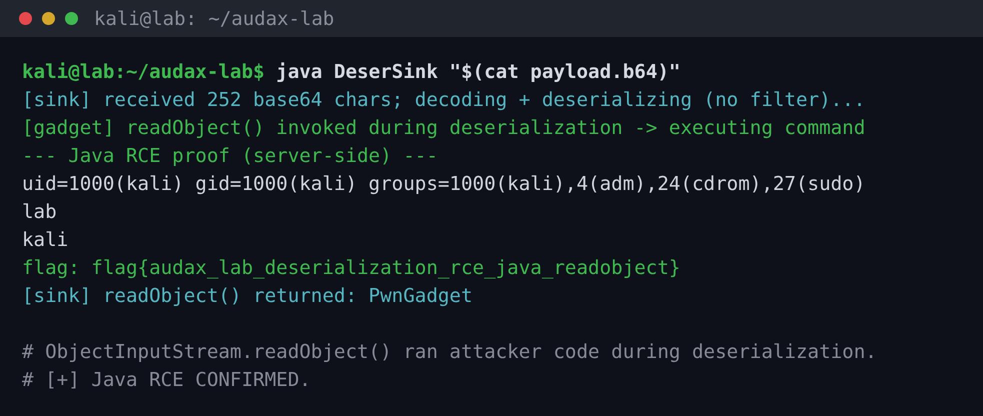 The width and height of the screenshot is (983, 416). I want to click on output-line: kali, so click(45, 240).